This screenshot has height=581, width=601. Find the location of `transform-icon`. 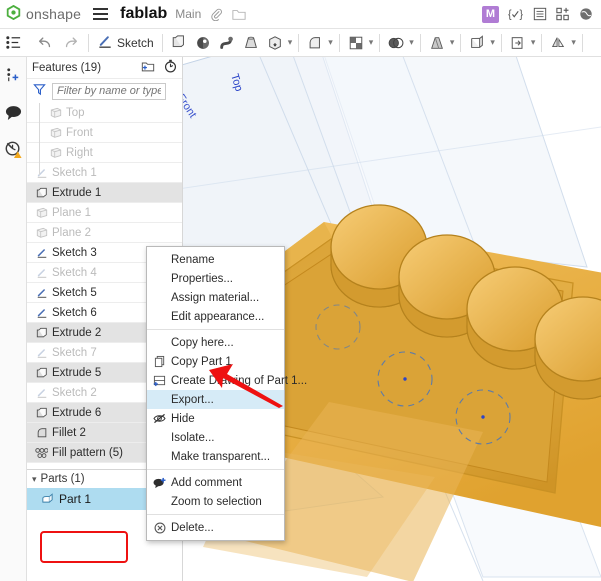

transform-icon is located at coordinates (518, 43).